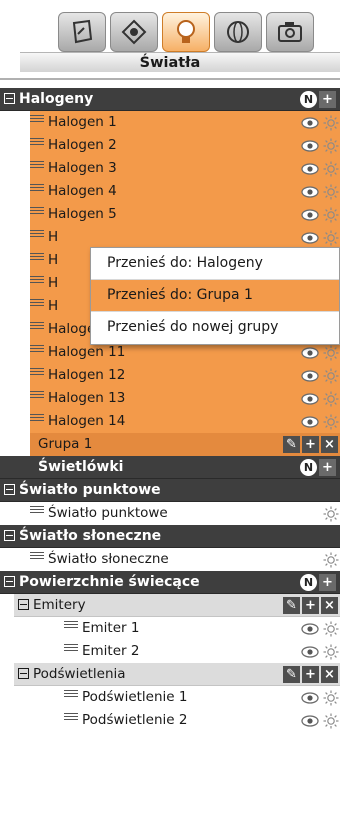 Image resolution: width=340 pixels, height=828 pixels. What do you see at coordinates (170, 628) in the screenshot?
I see `list-item: Emiter 1` at bounding box center [170, 628].